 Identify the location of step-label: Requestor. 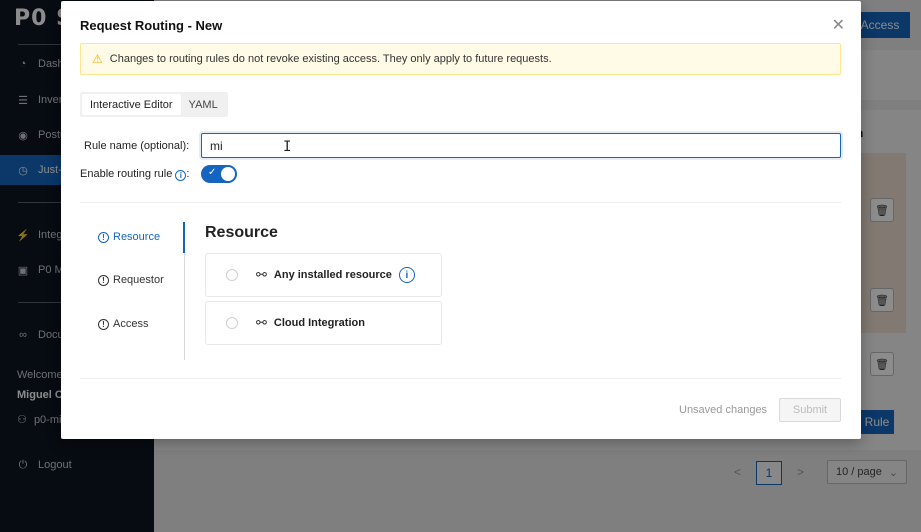
(138, 280).